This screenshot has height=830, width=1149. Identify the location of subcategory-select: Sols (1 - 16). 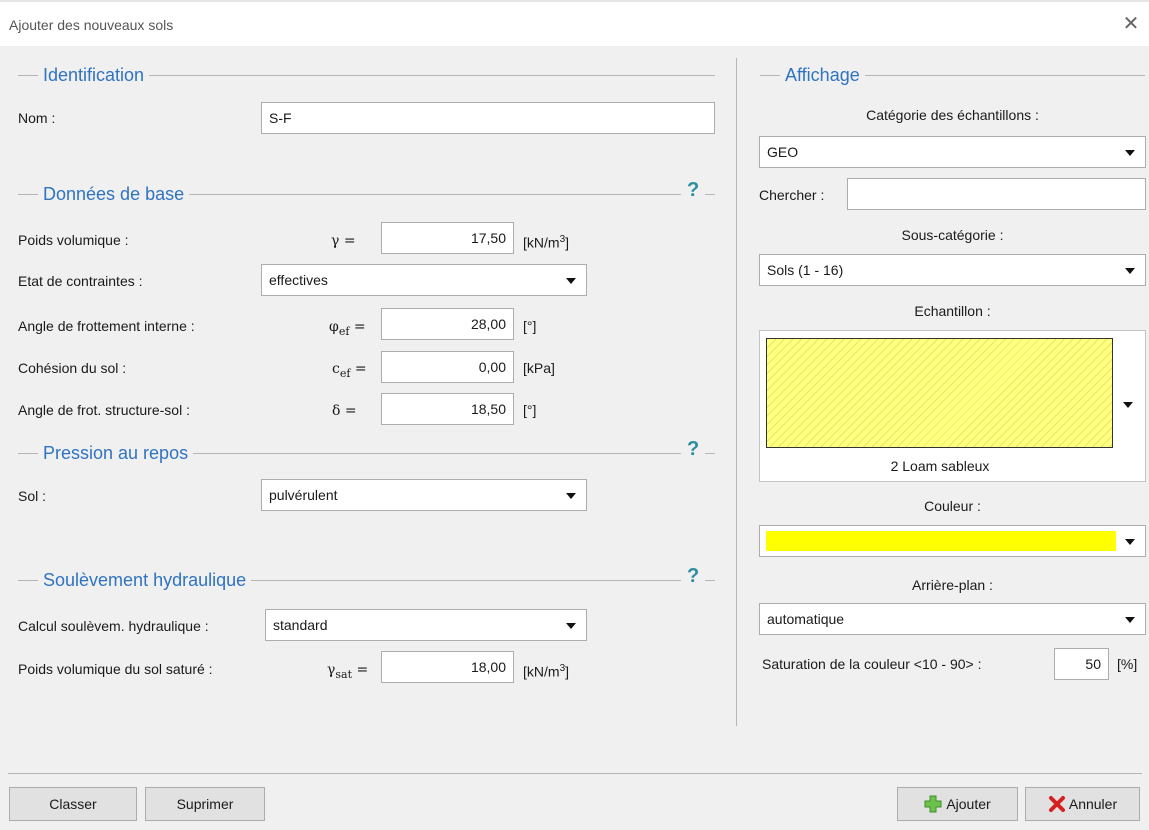
(952, 270).